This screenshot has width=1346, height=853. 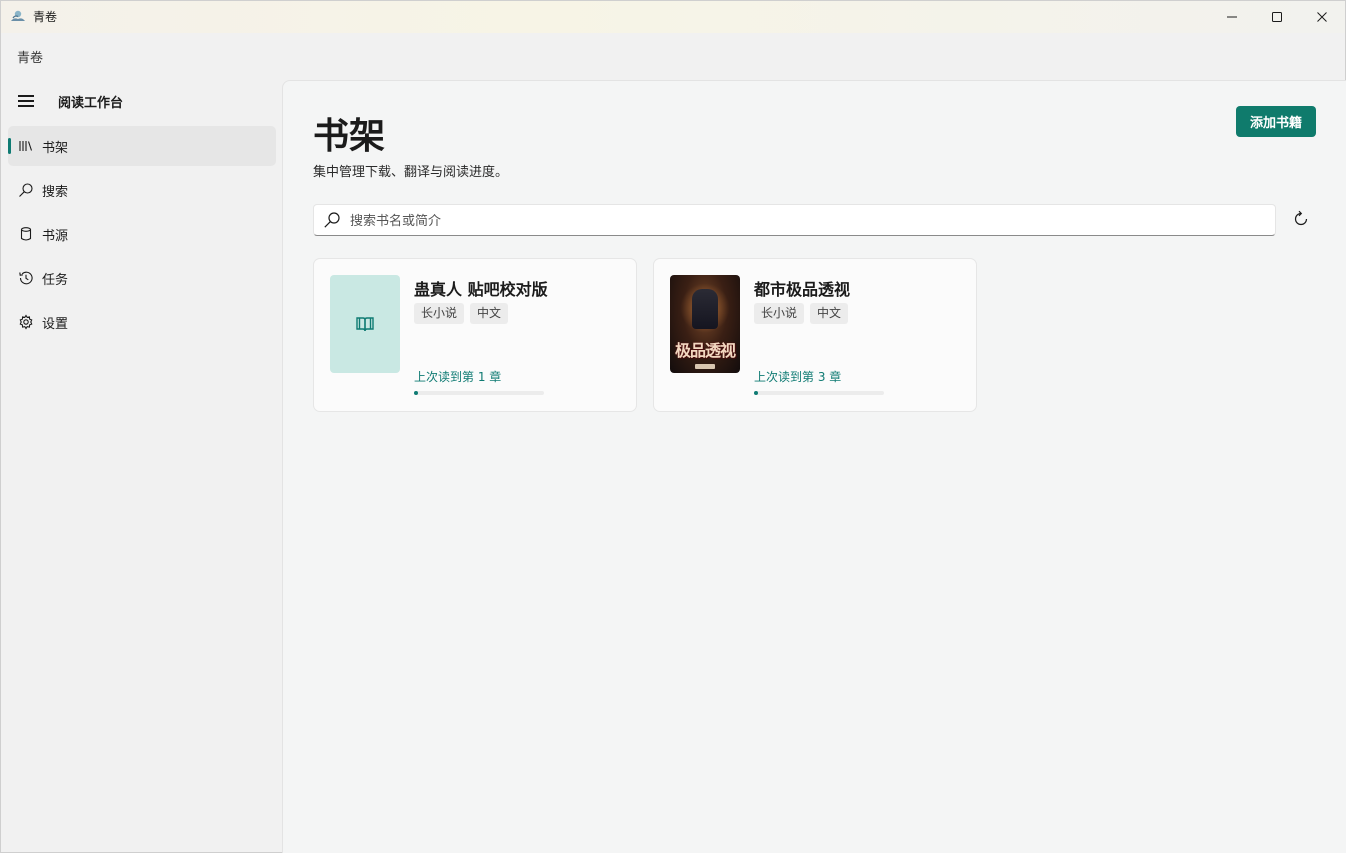 I want to click on cover-figure, so click(x=705, y=309).